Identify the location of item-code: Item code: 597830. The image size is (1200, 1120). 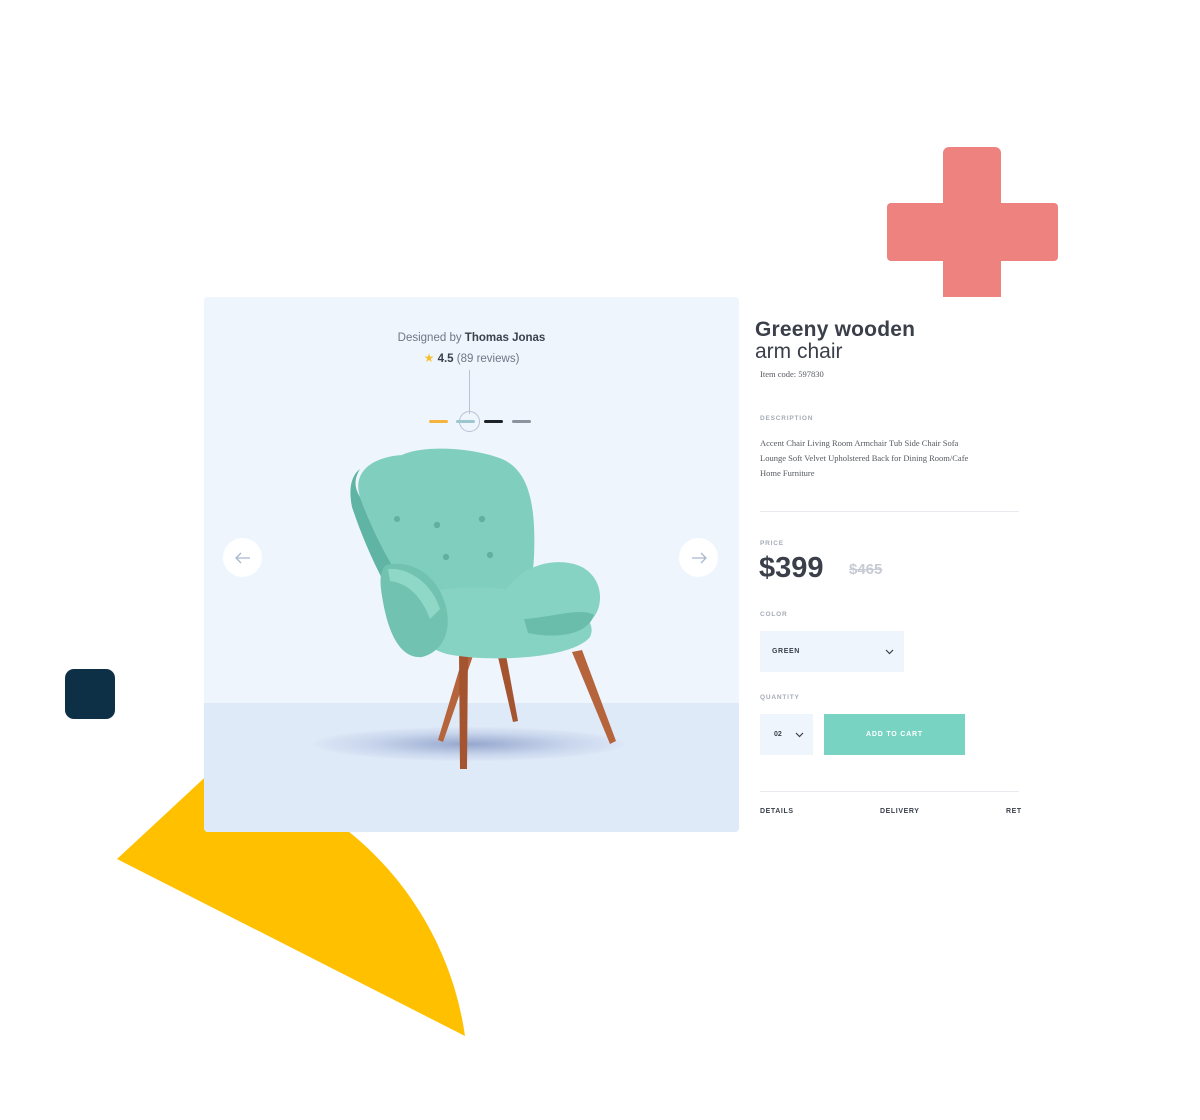
(792, 374).